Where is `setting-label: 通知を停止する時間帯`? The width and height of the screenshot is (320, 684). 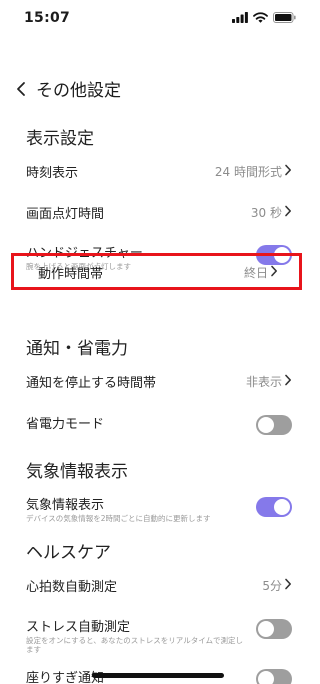 setting-label: 通知を停止する時間帯 is located at coordinates (91, 383).